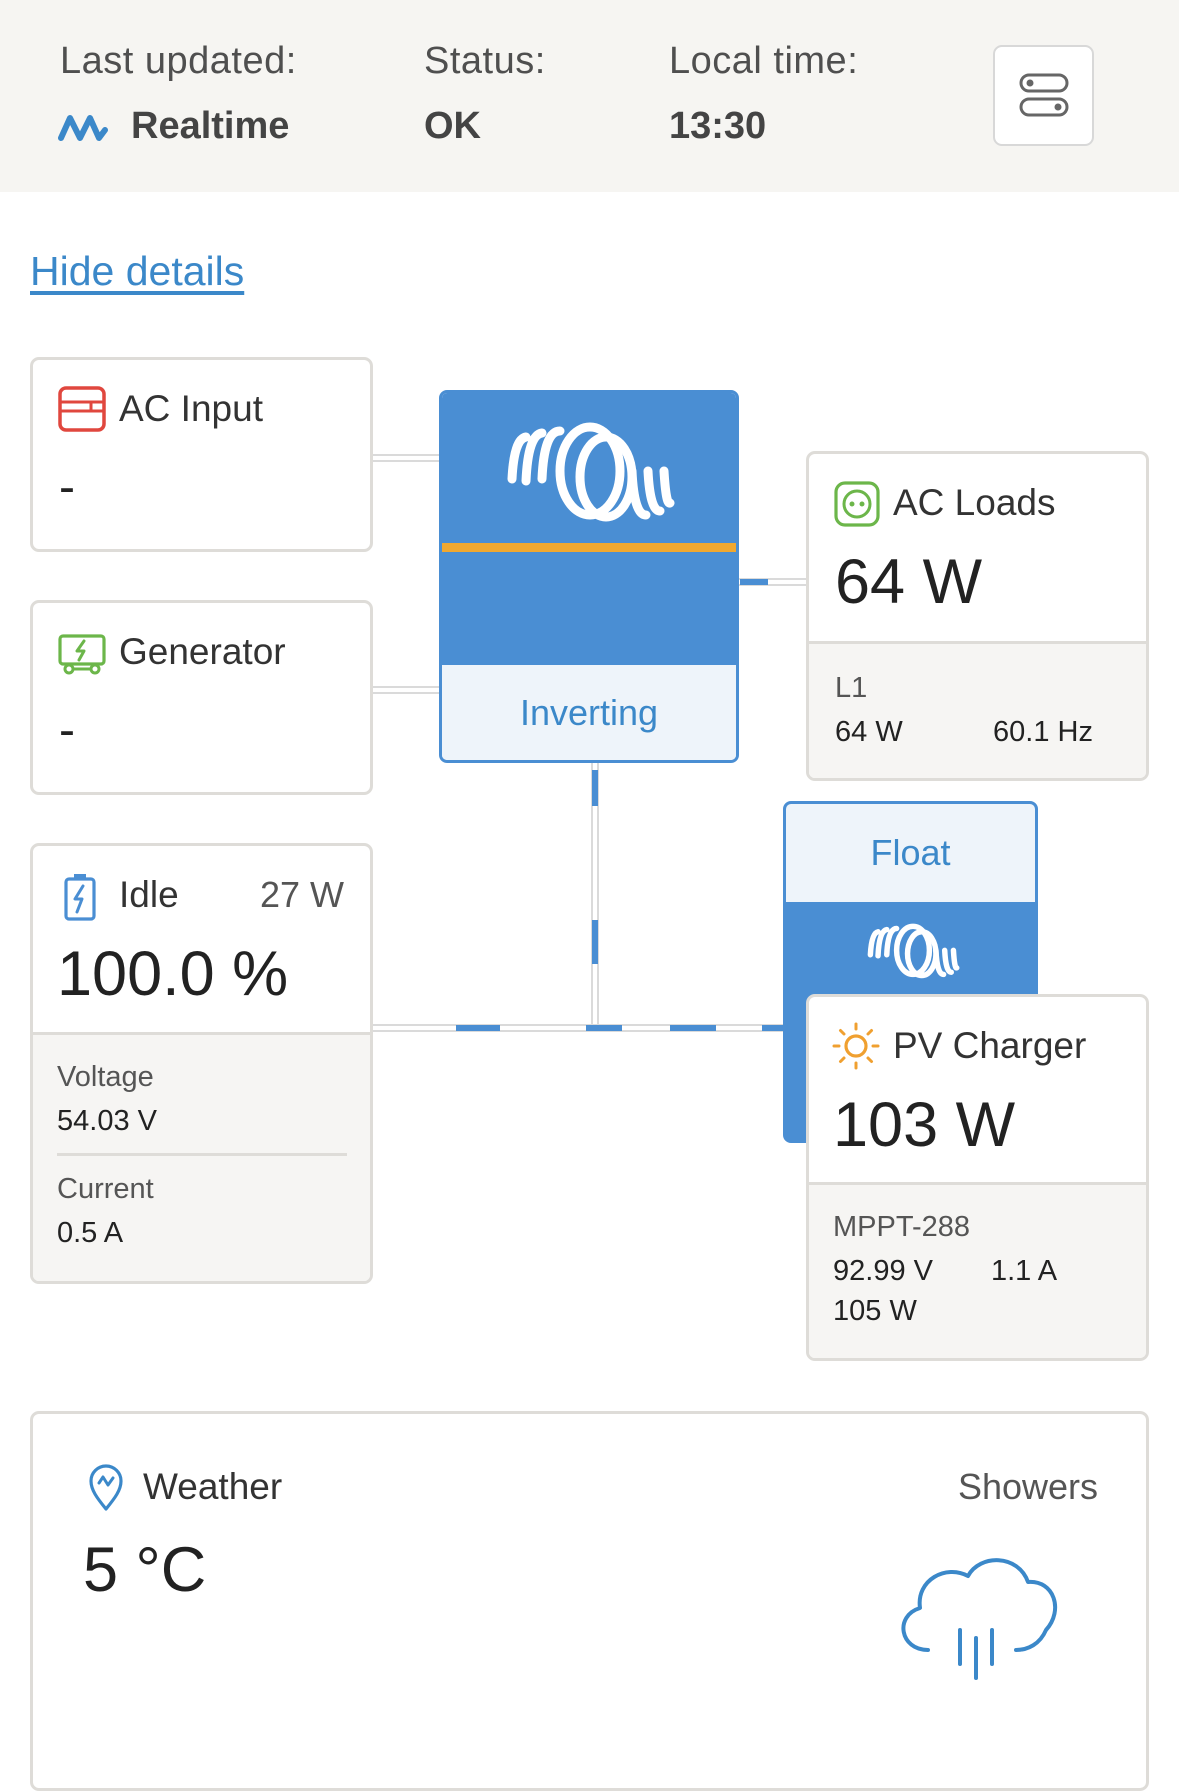  Describe the element at coordinates (201, 697) in the screenshot. I see `generator-card: Generator -` at that location.